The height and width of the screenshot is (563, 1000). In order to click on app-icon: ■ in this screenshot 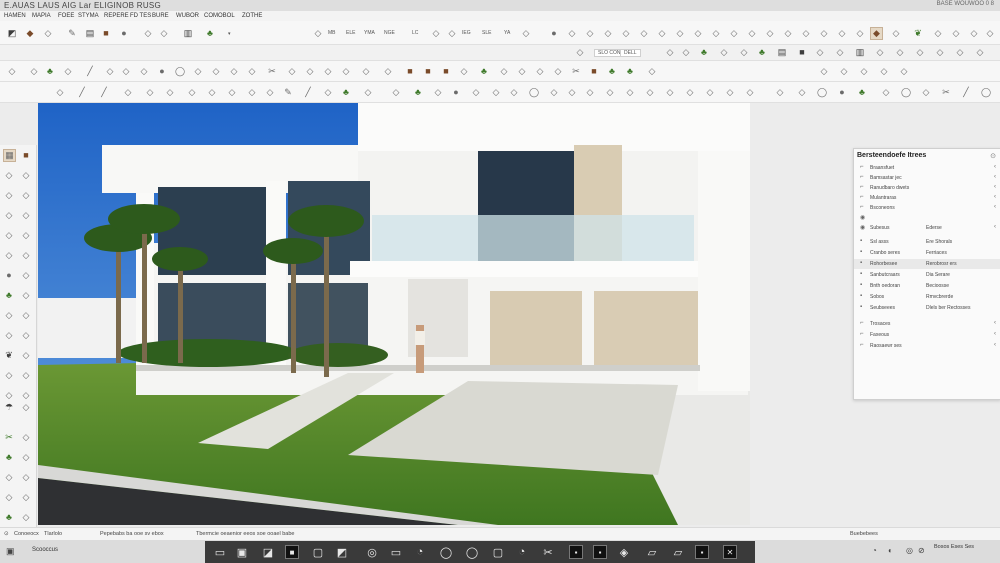, I will do `click(292, 552)`.